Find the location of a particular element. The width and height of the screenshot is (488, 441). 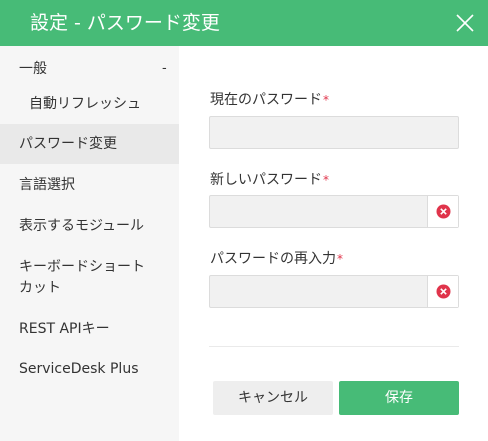

current-password-field is located at coordinates (334, 132).